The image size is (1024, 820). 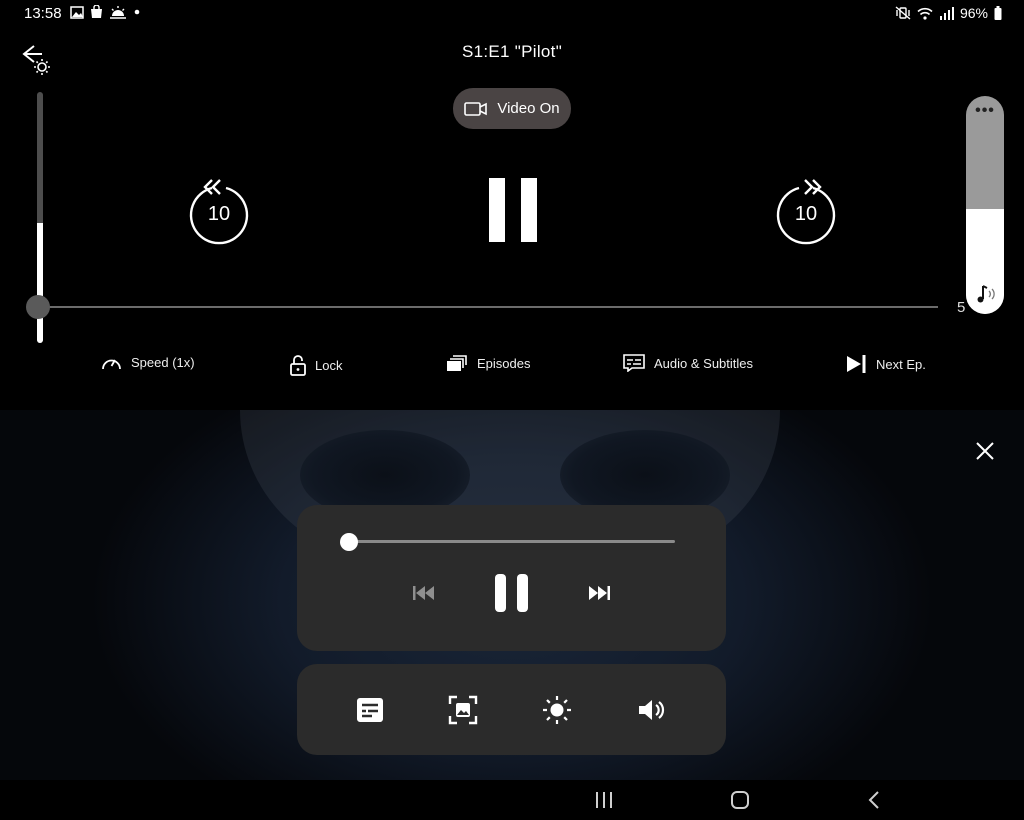 I want to click on screenshot-icon, so click(x=463, y=710).